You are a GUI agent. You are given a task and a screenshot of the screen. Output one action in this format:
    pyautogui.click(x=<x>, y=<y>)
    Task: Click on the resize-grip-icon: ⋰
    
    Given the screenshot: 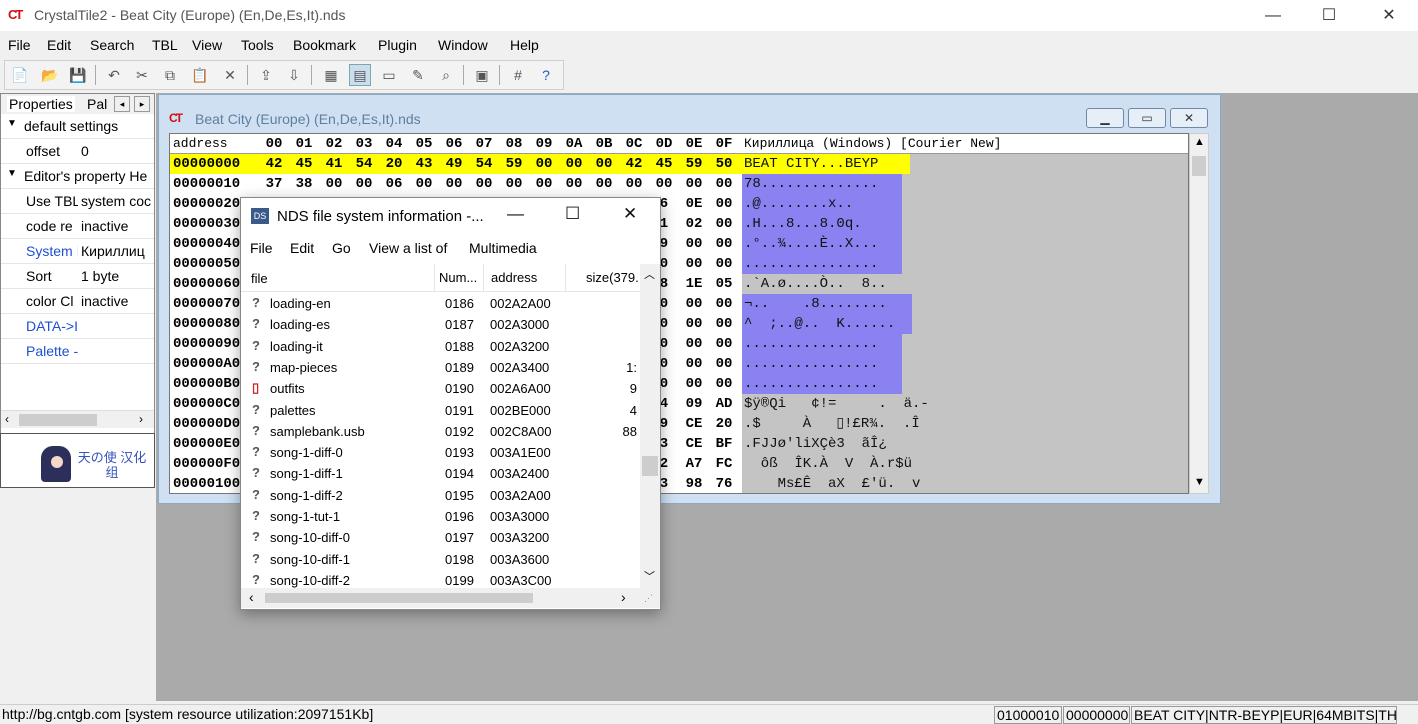 What is the action you would take?
    pyautogui.click(x=648, y=598)
    